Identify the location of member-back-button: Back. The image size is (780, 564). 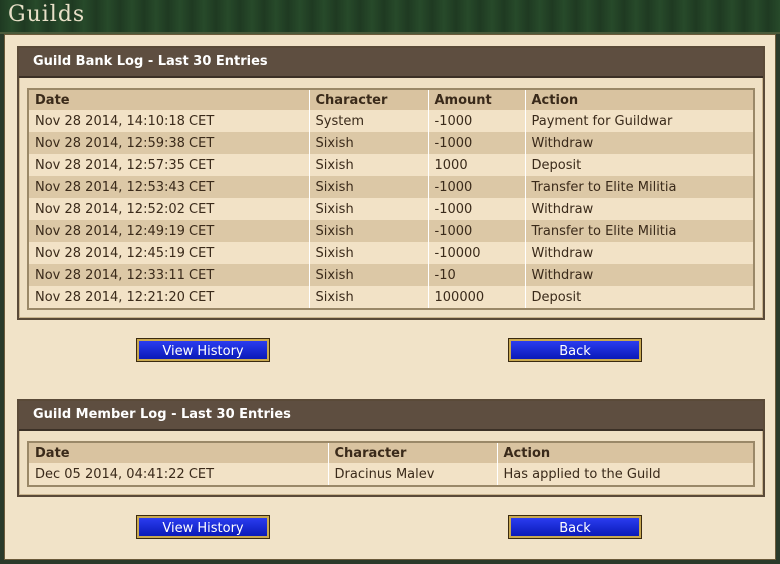
(575, 527).